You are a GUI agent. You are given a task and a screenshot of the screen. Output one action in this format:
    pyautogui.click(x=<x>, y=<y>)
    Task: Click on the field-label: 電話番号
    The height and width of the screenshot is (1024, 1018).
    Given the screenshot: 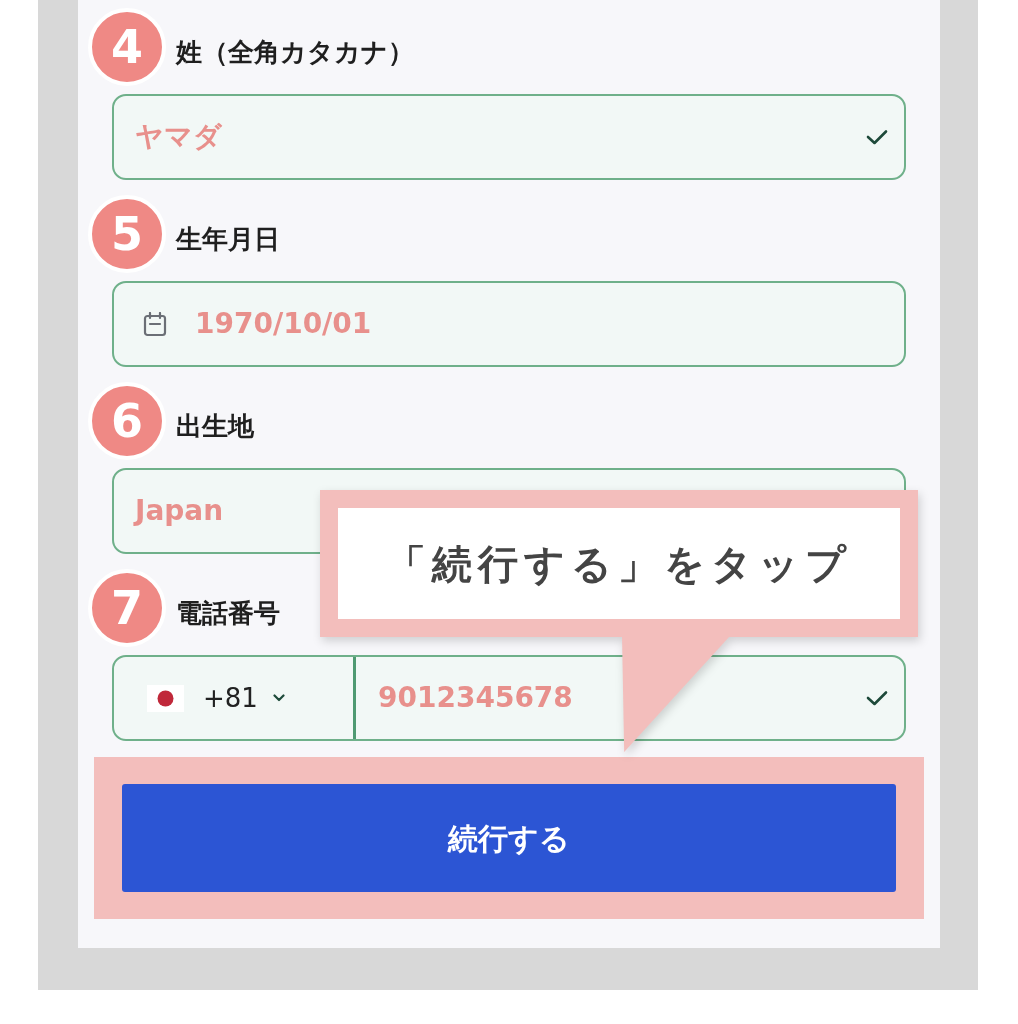 What is the action you would take?
    pyautogui.click(x=228, y=613)
    